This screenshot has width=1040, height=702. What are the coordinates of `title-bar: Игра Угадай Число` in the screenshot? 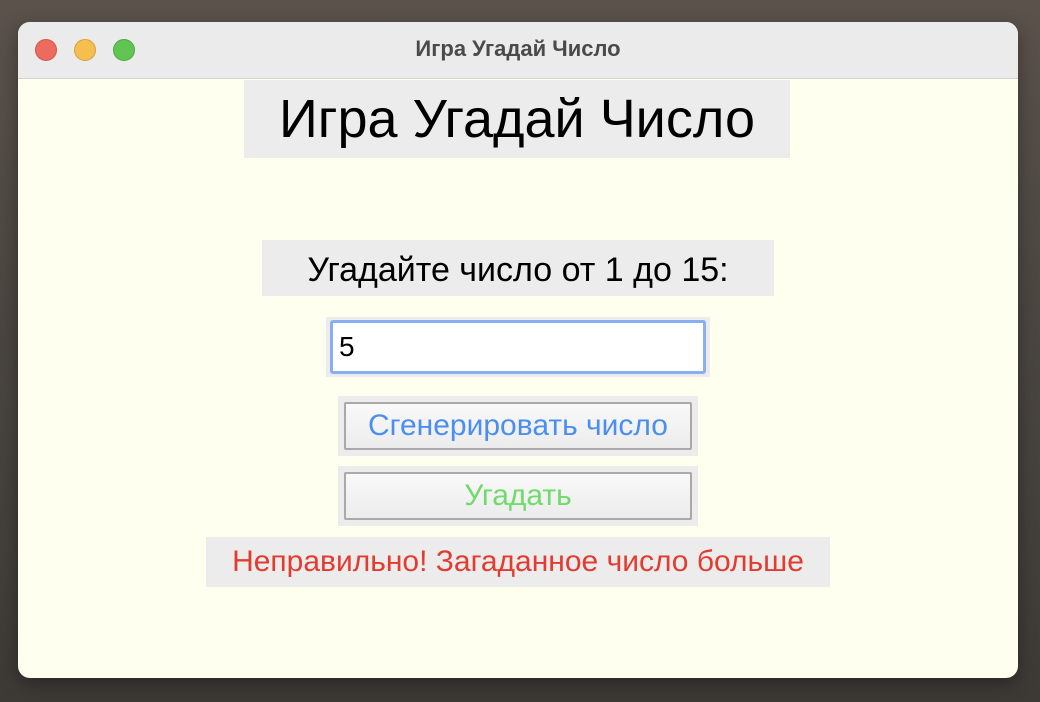 It's located at (518, 50).